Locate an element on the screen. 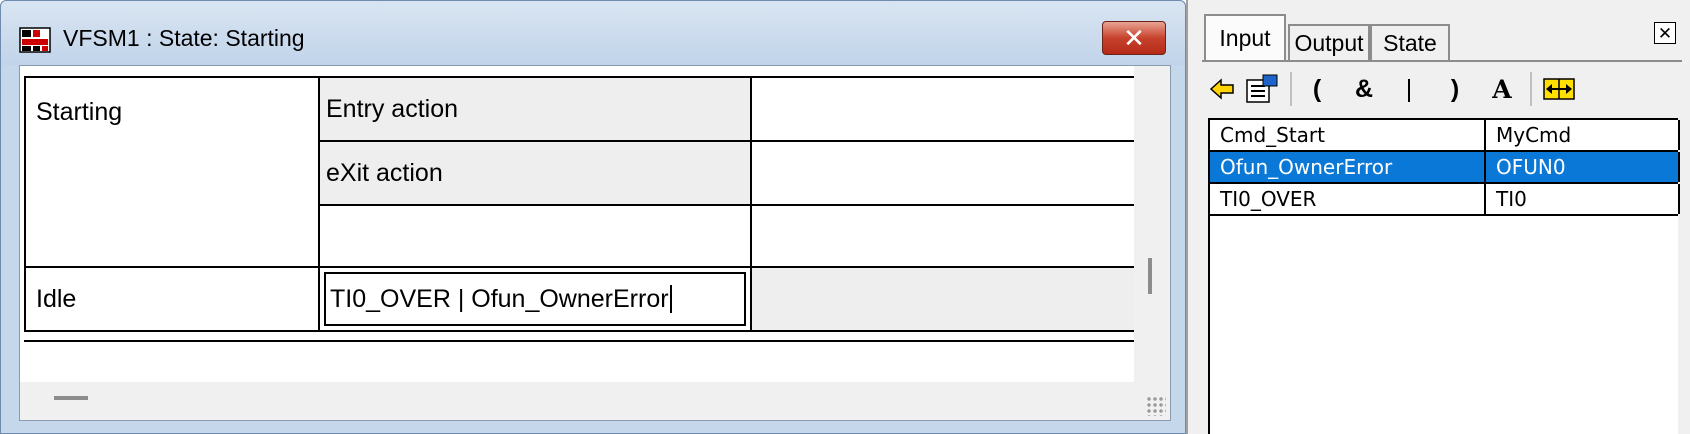  arrow-left-icon is located at coordinates (1221, 89).